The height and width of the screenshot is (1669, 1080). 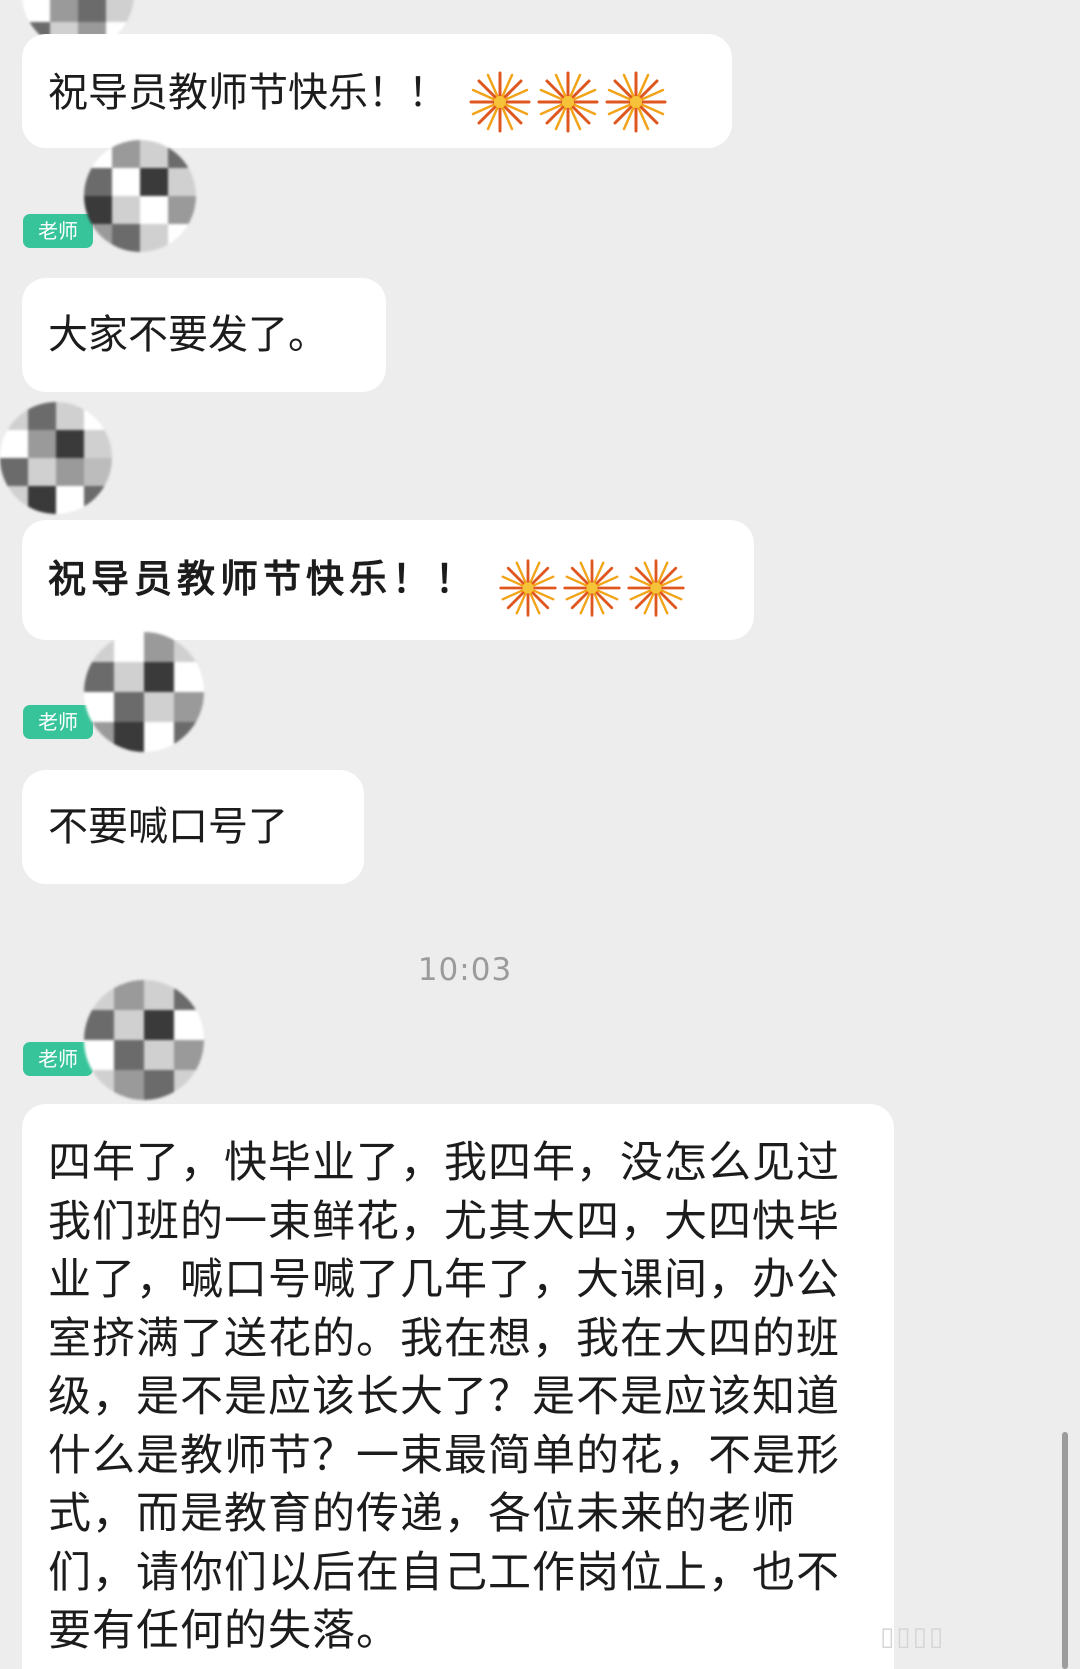 I want to click on message-bubble: 大家不要发了。, so click(x=204, y=335).